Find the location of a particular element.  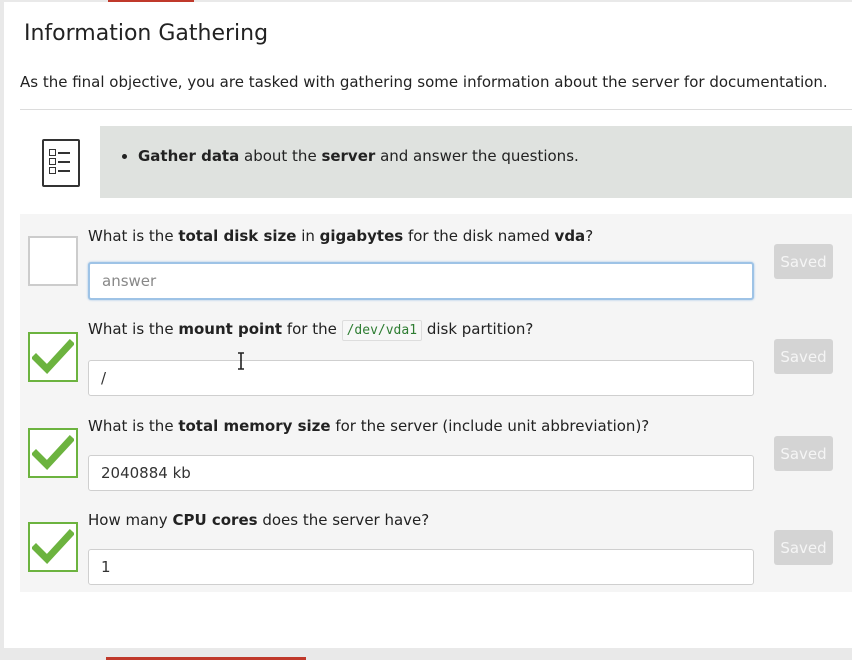

text-cursor-icon is located at coordinates (241, 361).